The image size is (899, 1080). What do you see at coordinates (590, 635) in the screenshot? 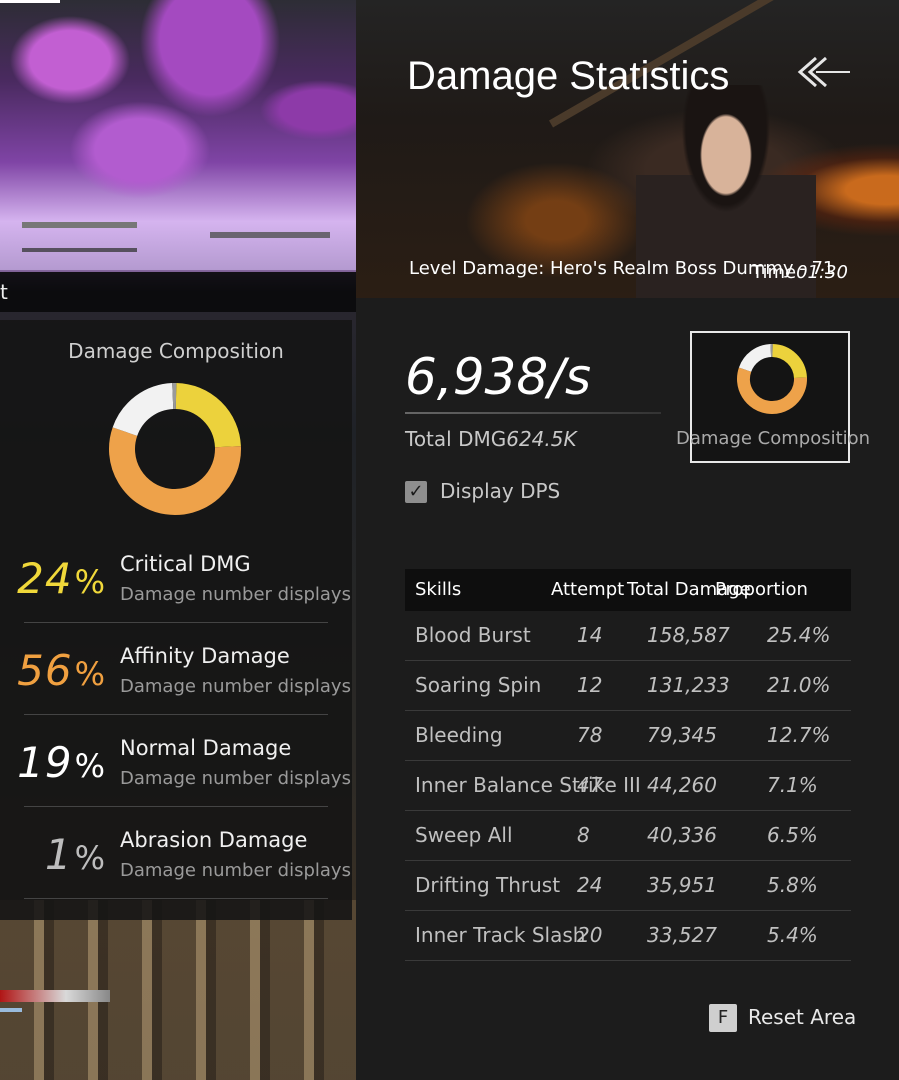
I see `attempt-count: 14` at bounding box center [590, 635].